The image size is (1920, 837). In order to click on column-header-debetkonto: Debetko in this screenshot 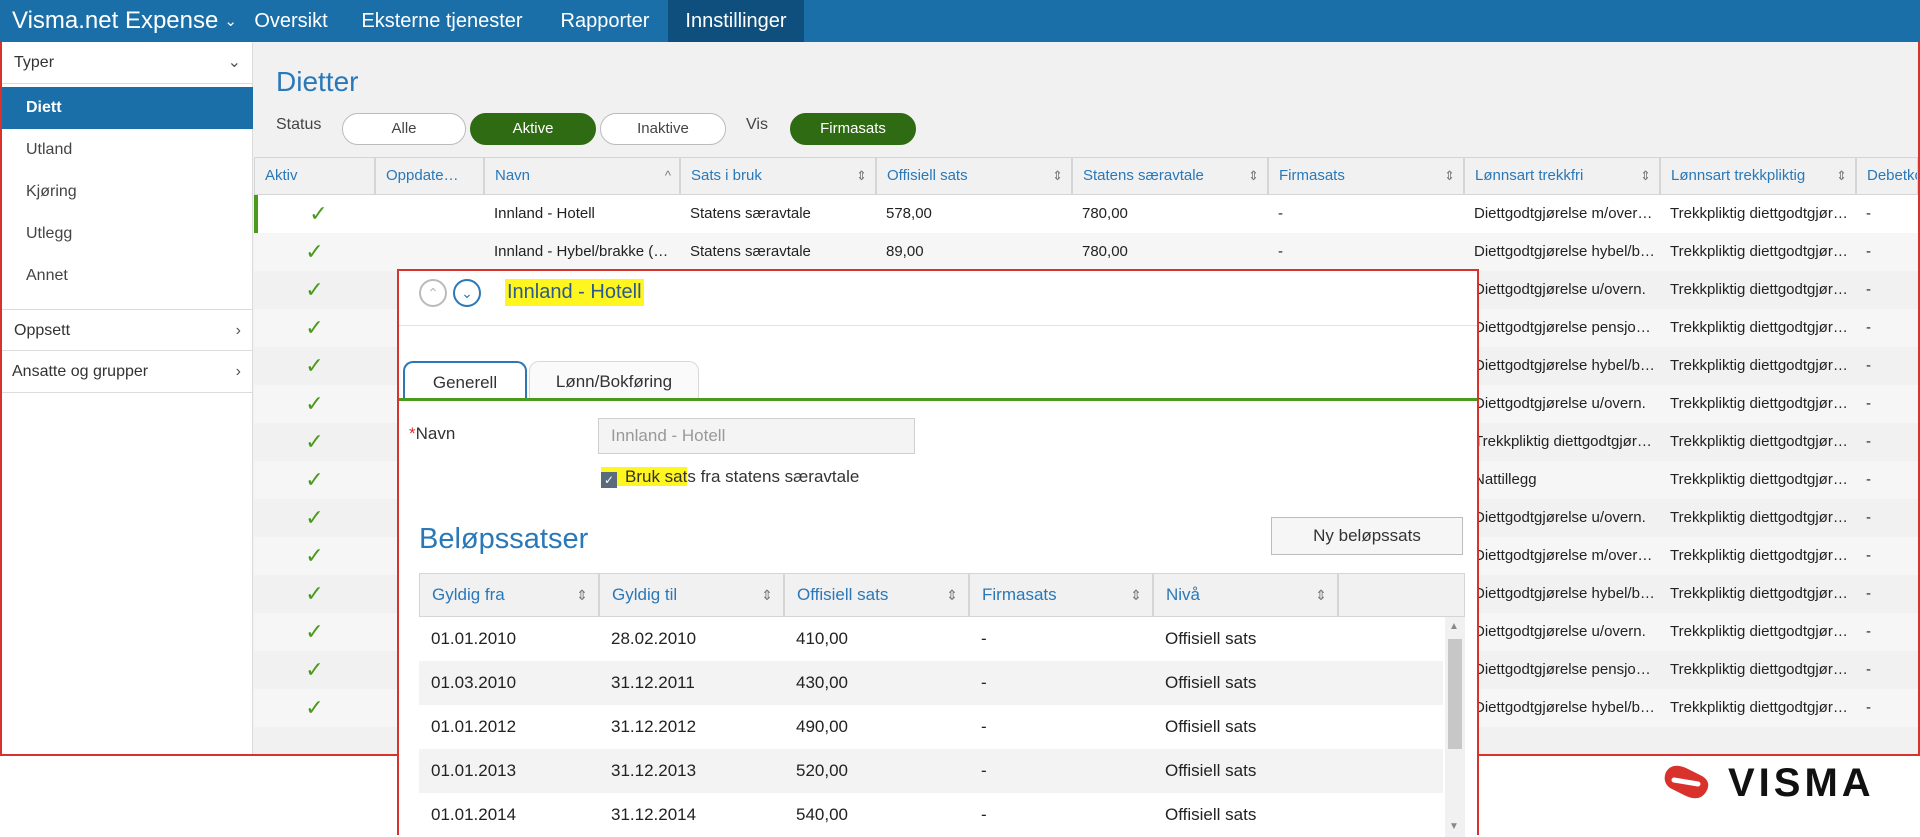, I will do `click(1887, 176)`.